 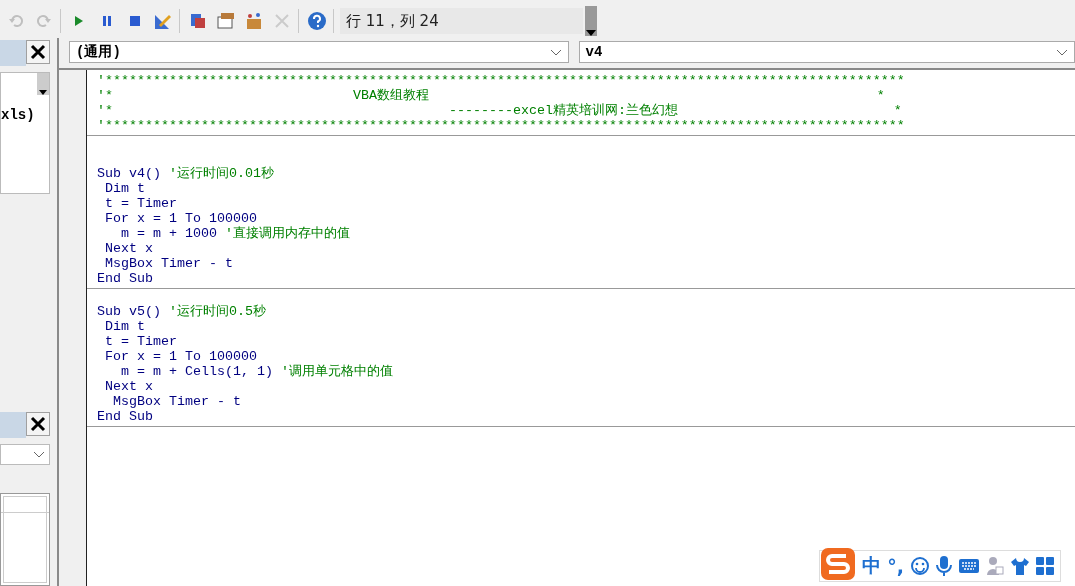 I want to click on shirt-icon, so click(x=1020, y=566).